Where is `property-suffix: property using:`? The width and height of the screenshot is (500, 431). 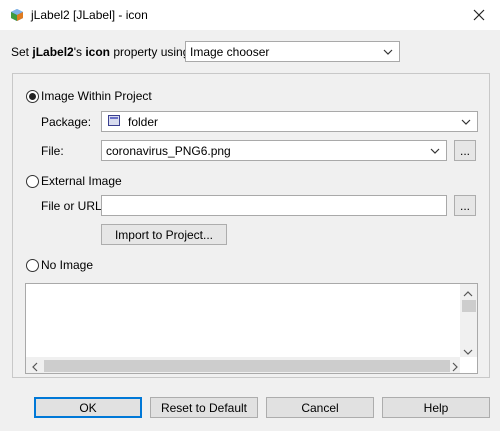 property-suffix: property using: is located at coordinates (151, 52).